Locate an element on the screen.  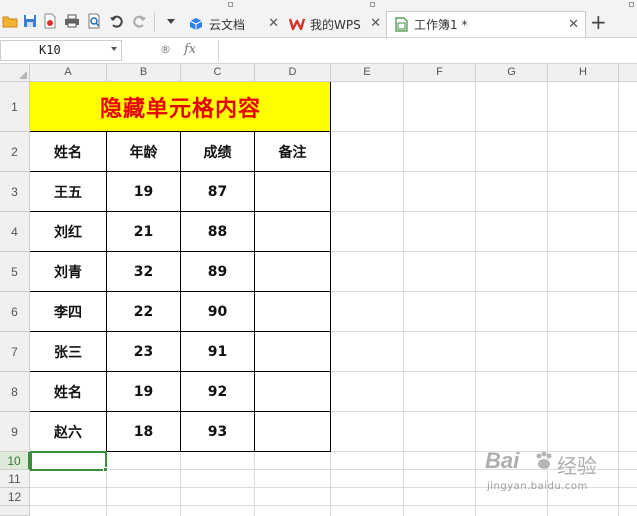
select-all-corner is located at coordinates (15, 73).